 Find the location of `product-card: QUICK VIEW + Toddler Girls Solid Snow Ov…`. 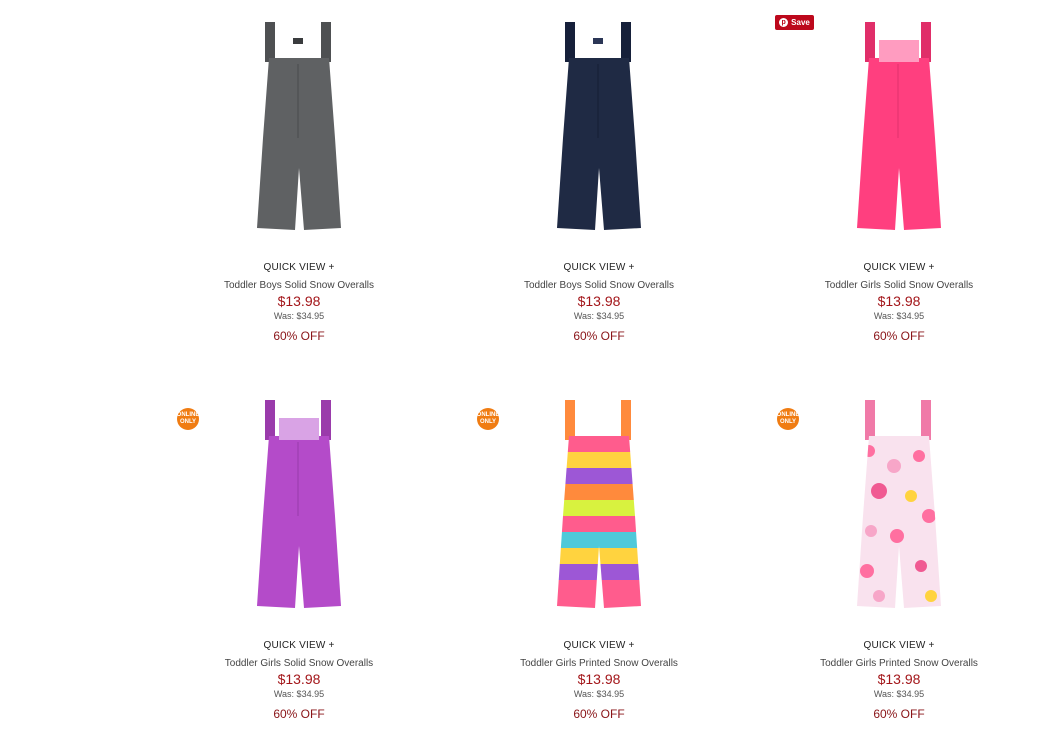

product-card: QUICK VIEW + Toddler Girls Solid Snow Ov… is located at coordinates (898, 180).